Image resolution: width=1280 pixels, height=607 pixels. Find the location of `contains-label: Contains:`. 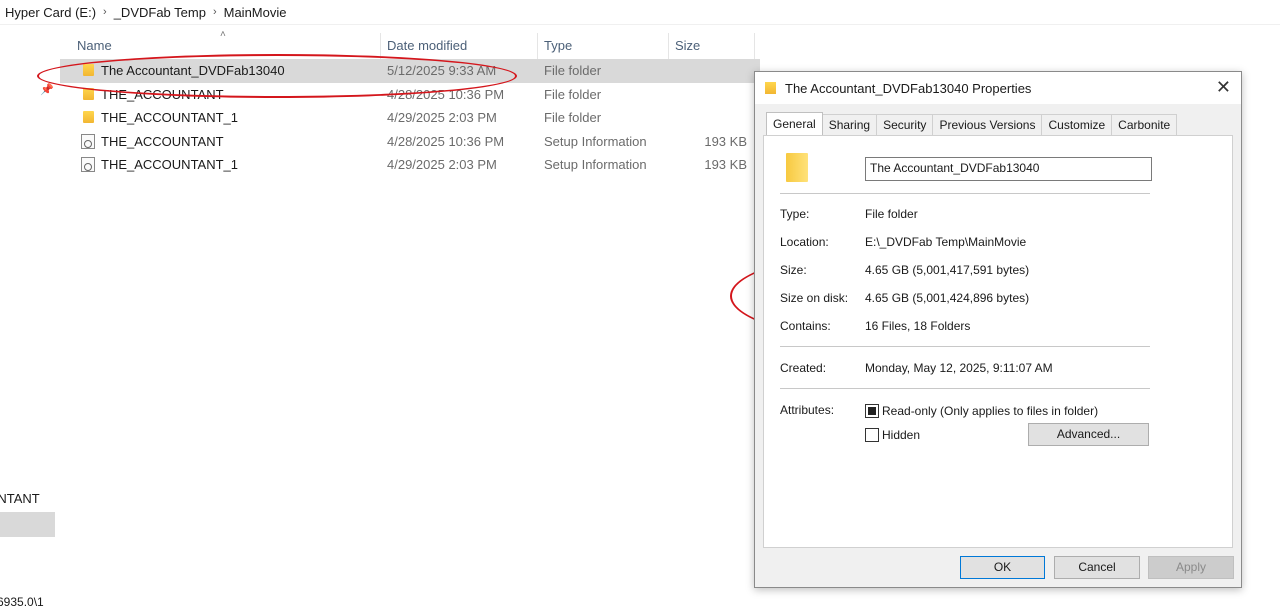

contains-label: Contains: is located at coordinates (805, 326).